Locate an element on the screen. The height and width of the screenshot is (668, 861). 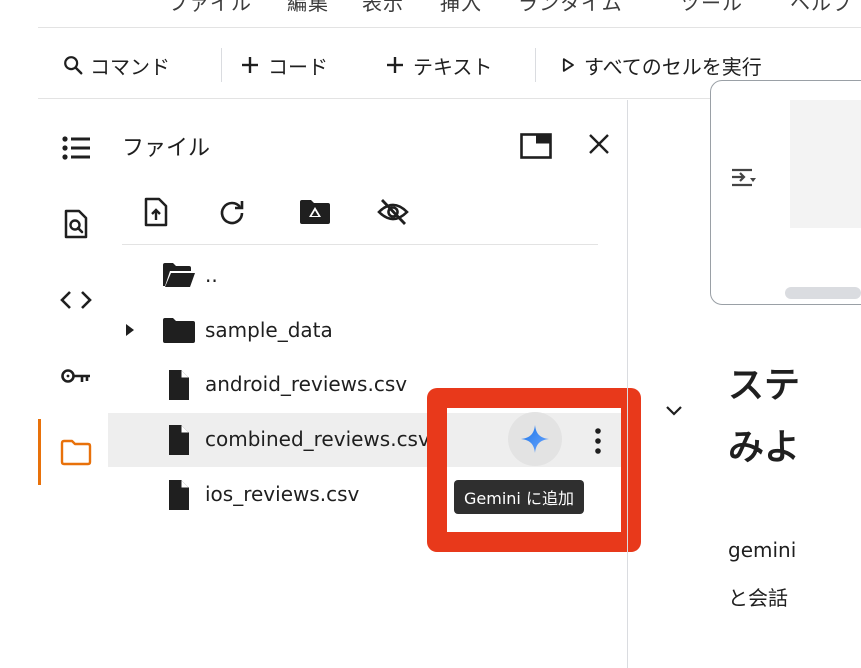
menu-tools: ツール is located at coordinates (711, 8).